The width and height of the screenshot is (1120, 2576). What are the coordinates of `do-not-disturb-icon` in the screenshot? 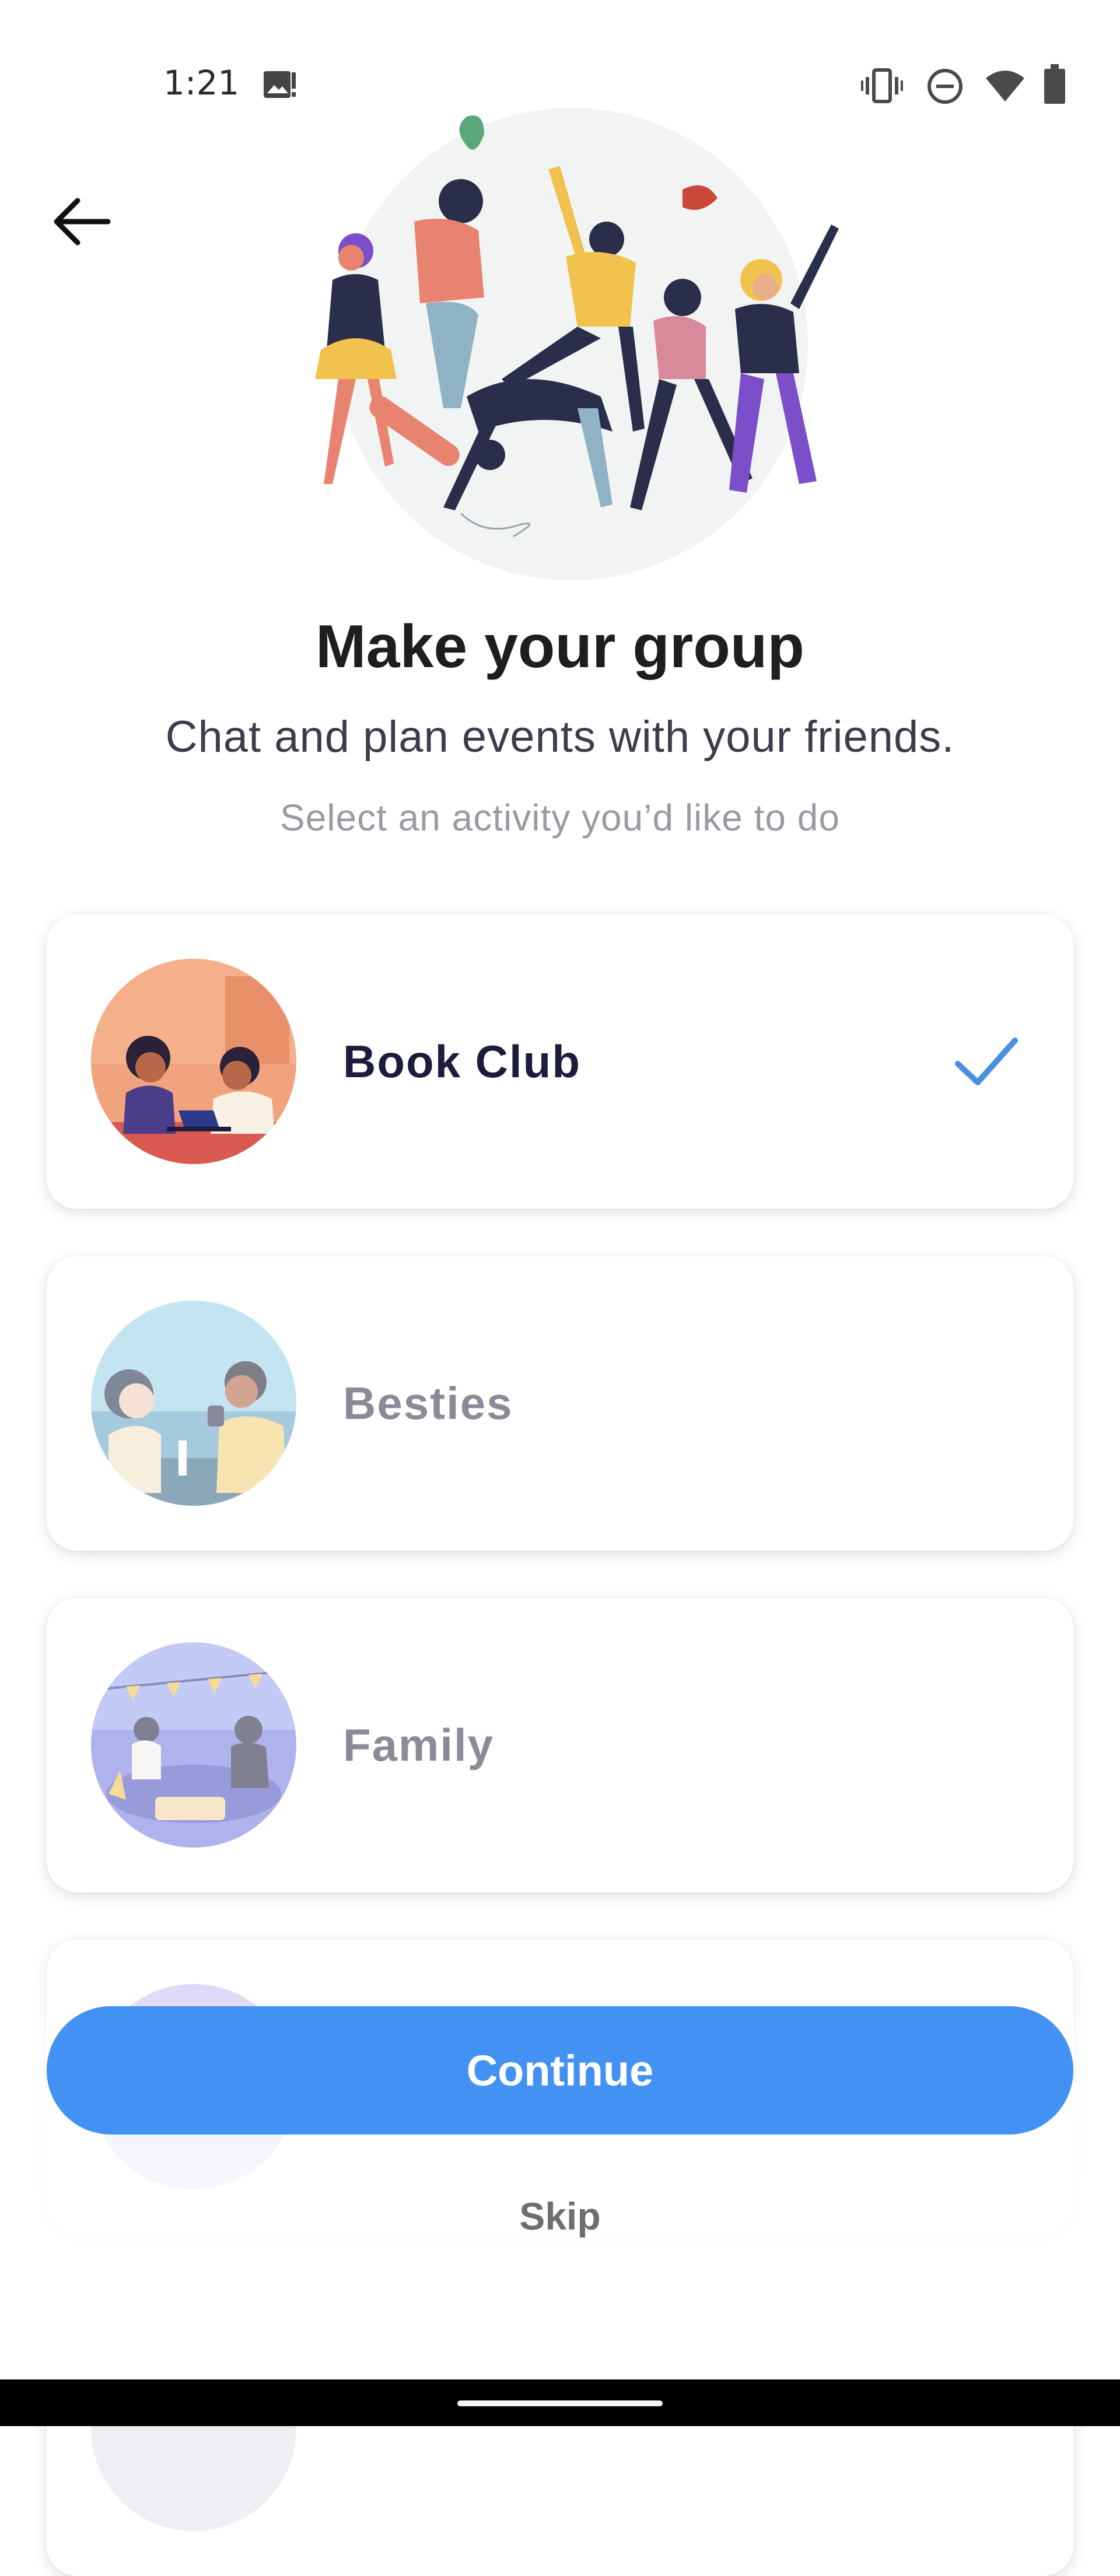 It's located at (945, 86).